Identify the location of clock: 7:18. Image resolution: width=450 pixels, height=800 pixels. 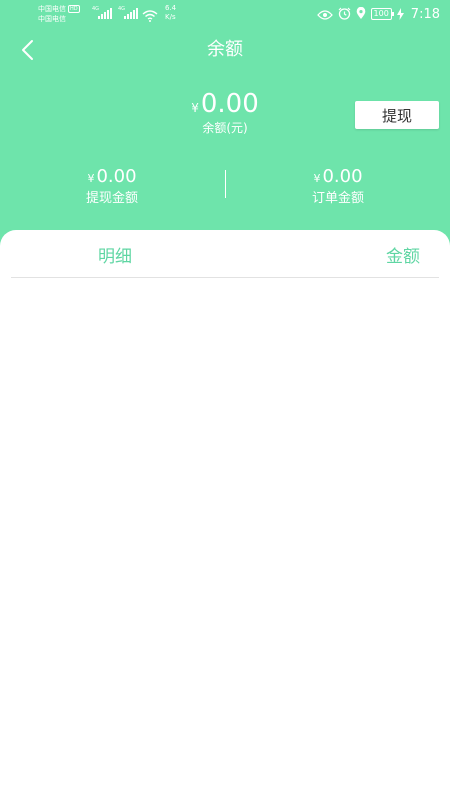
(425, 14).